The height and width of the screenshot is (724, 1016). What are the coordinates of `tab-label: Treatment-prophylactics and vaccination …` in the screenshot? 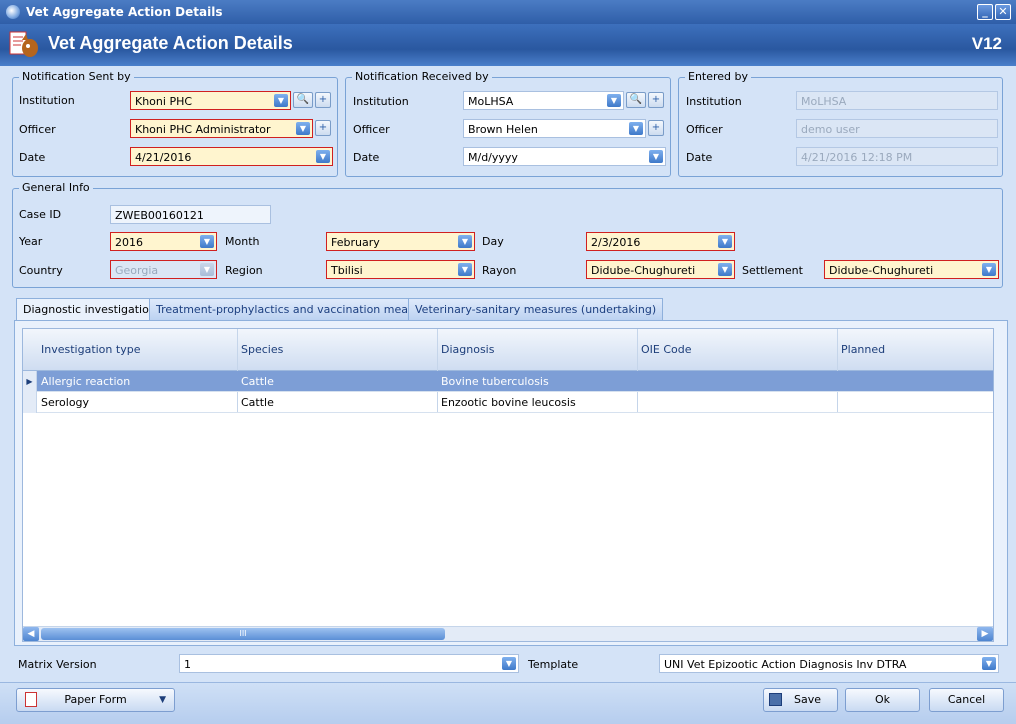 It's located at (297, 309).